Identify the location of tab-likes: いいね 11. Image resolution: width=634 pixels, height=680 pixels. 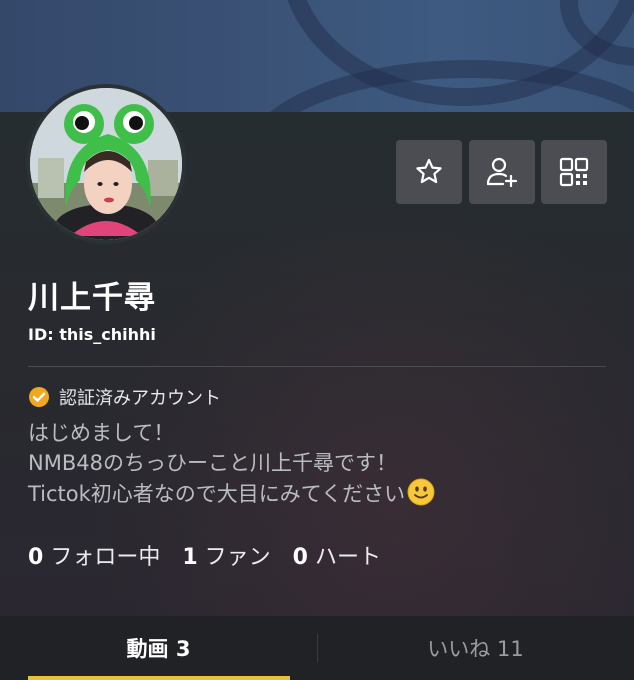
(475, 648).